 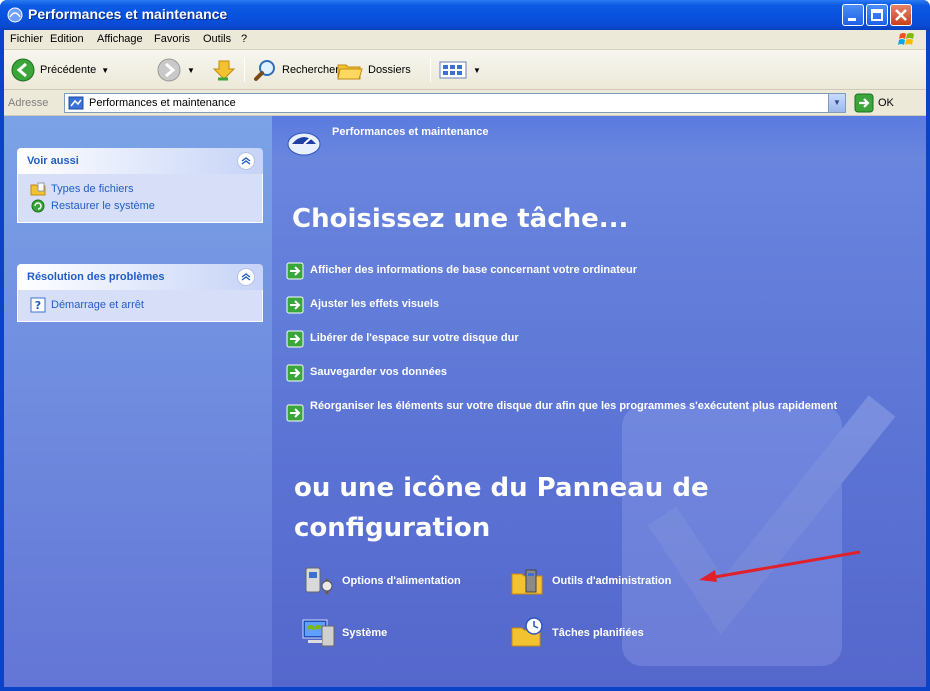 I want to click on back-dropdown-icon: ▼, so click(x=105, y=70).